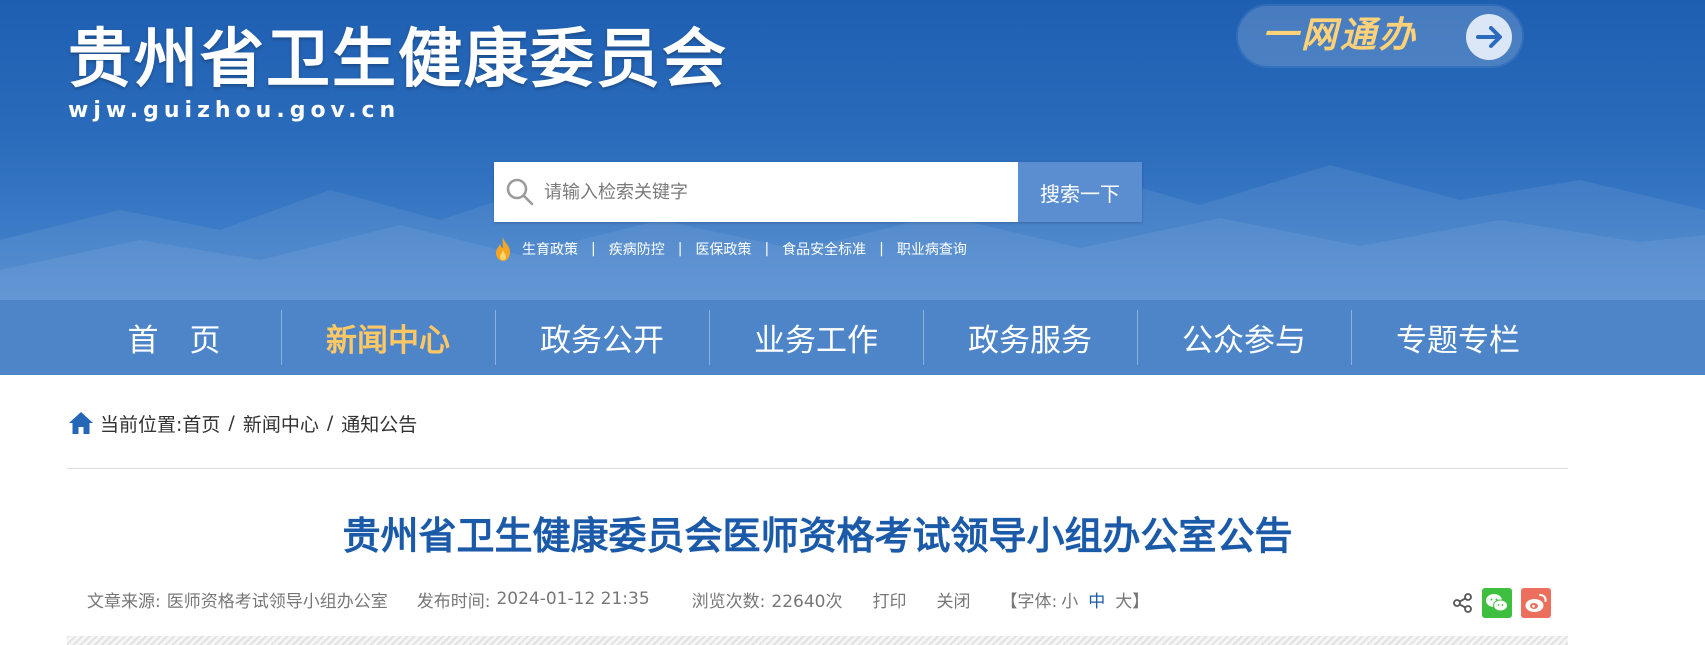 Image resolution: width=1705 pixels, height=645 pixels. What do you see at coordinates (1340, 35) in the screenshot?
I see `ywtb-label: 一网通办` at bounding box center [1340, 35].